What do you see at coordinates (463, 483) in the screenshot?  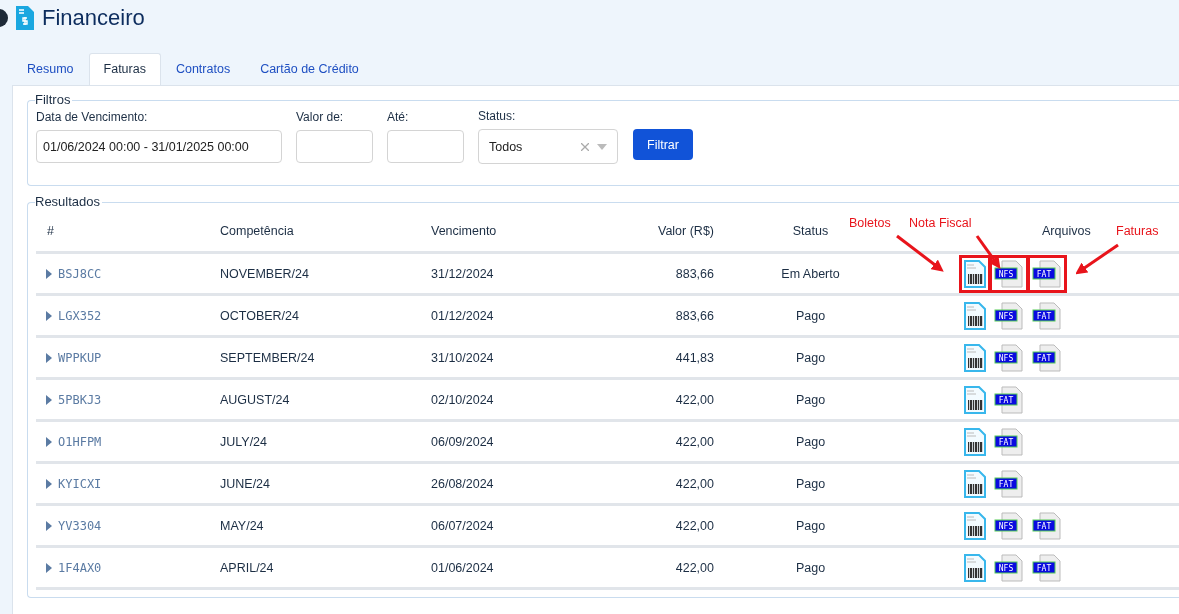 I see `table-cell-text: 26/08/2024` at bounding box center [463, 483].